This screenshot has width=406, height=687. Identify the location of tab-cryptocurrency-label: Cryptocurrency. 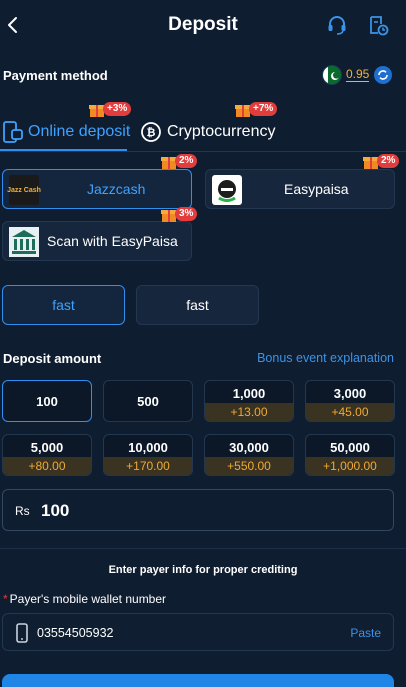
(221, 131).